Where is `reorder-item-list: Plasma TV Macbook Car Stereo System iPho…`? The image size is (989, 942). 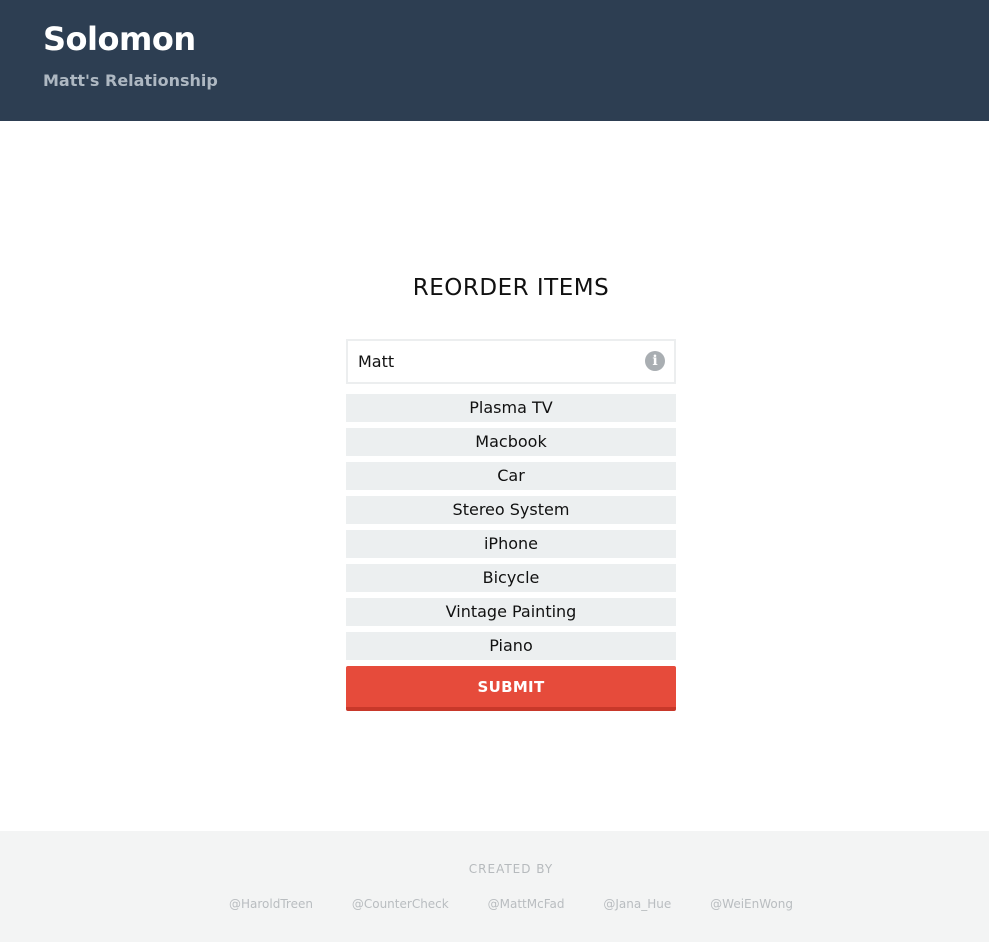 reorder-item-list: Plasma TV Macbook Car Stereo System iPho… is located at coordinates (511, 530).